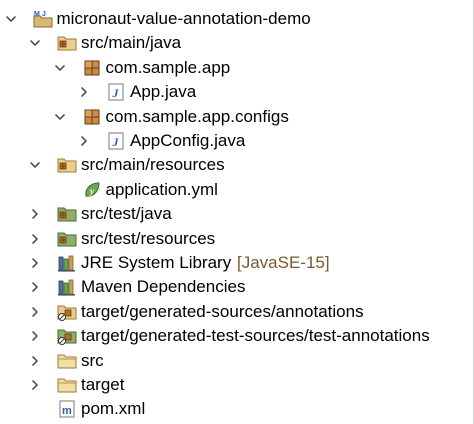 The height and width of the screenshot is (424, 474). Describe the element at coordinates (188, 140) in the screenshot. I see `tree-item-label: AppConfig.java` at that location.